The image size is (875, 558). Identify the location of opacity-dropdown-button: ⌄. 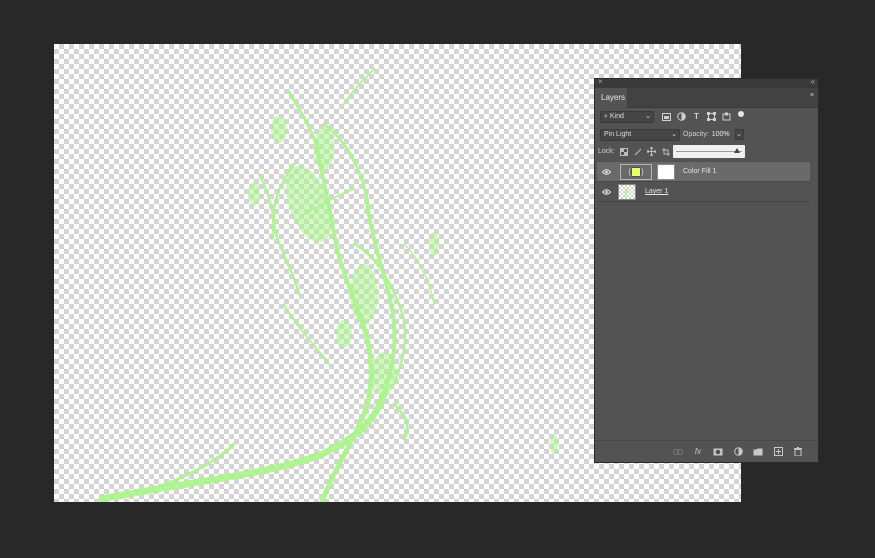
(739, 134).